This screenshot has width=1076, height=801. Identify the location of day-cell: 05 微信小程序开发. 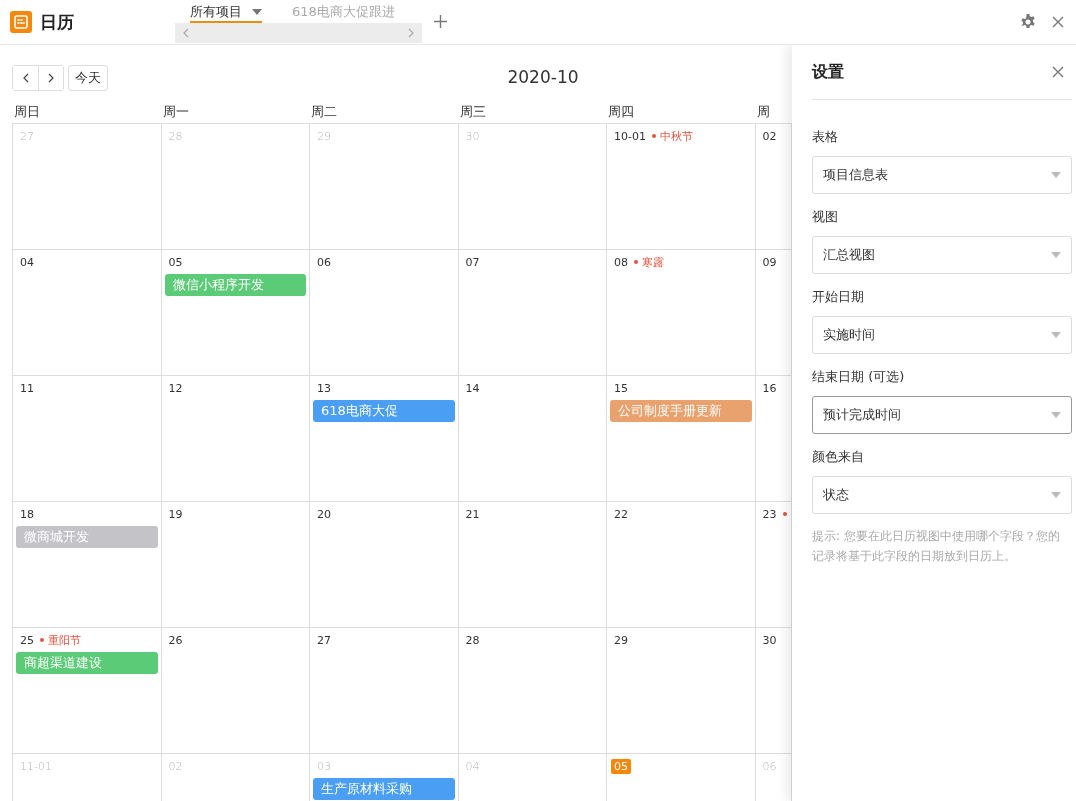
(235, 313).